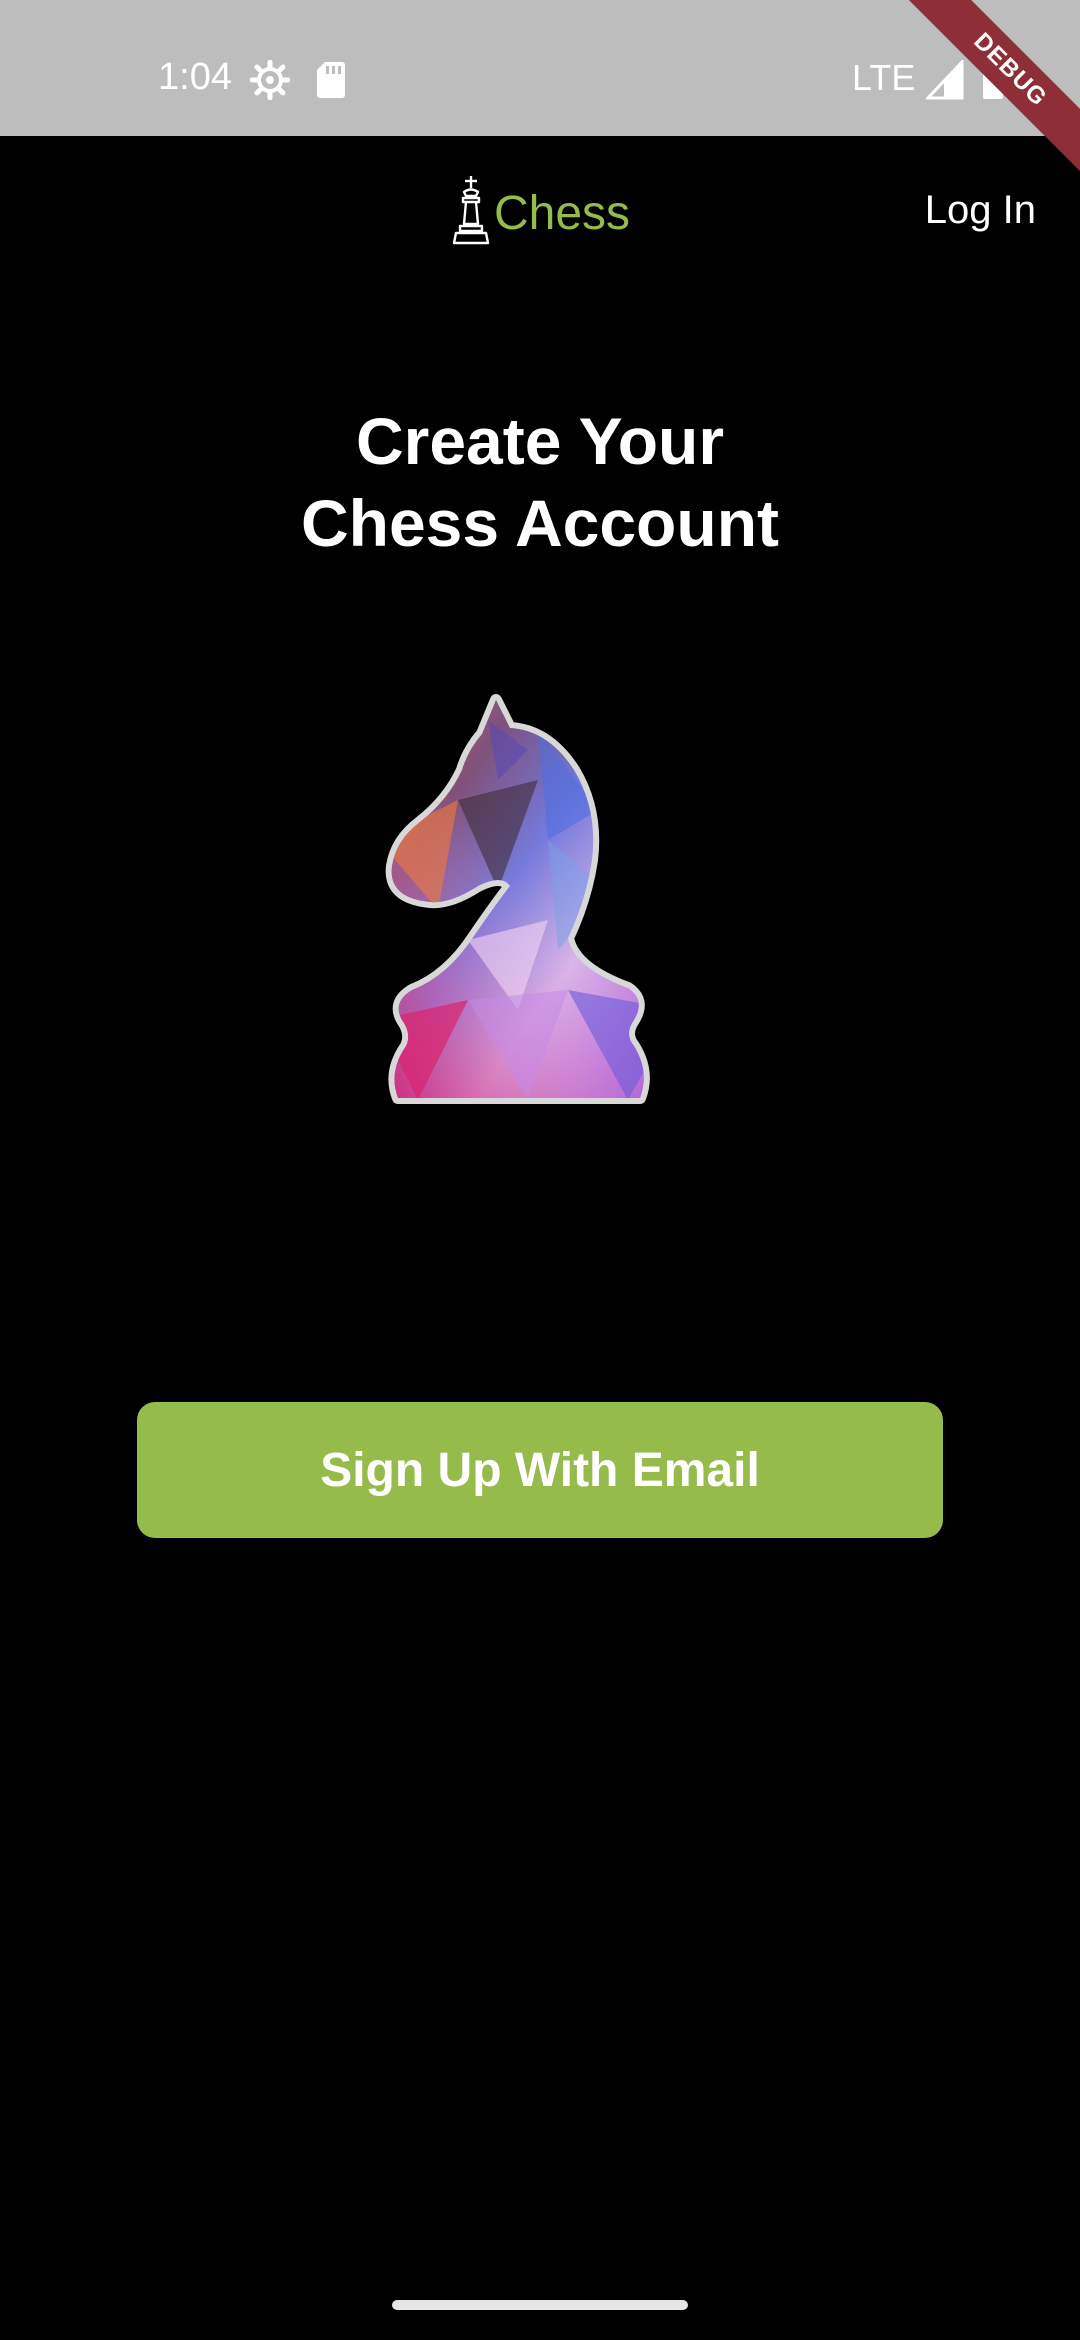 This screenshot has height=2340, width=1080. What do you see at coordinates (884, 77) in the screenshot?
I see `network-type: LTE` at bounding box center [884, 77].